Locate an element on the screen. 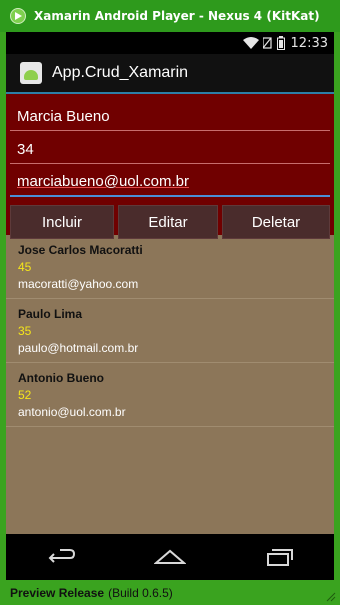 The height and width of the screenshot is (605, 340). footer-release-label: Preview Release is located at coordinates (57, 592).